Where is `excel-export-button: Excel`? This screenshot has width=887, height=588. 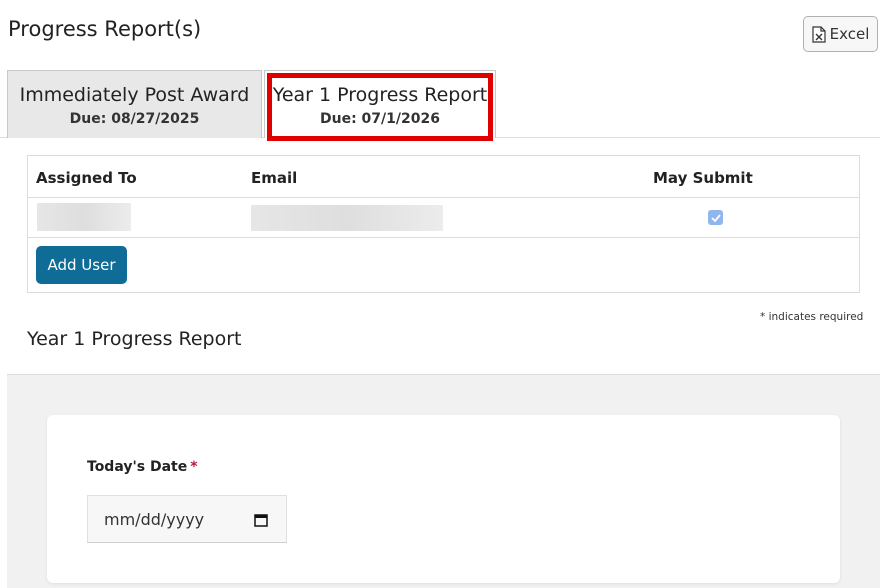
excel-export-button: Excel is located at coordinates (840, 34).